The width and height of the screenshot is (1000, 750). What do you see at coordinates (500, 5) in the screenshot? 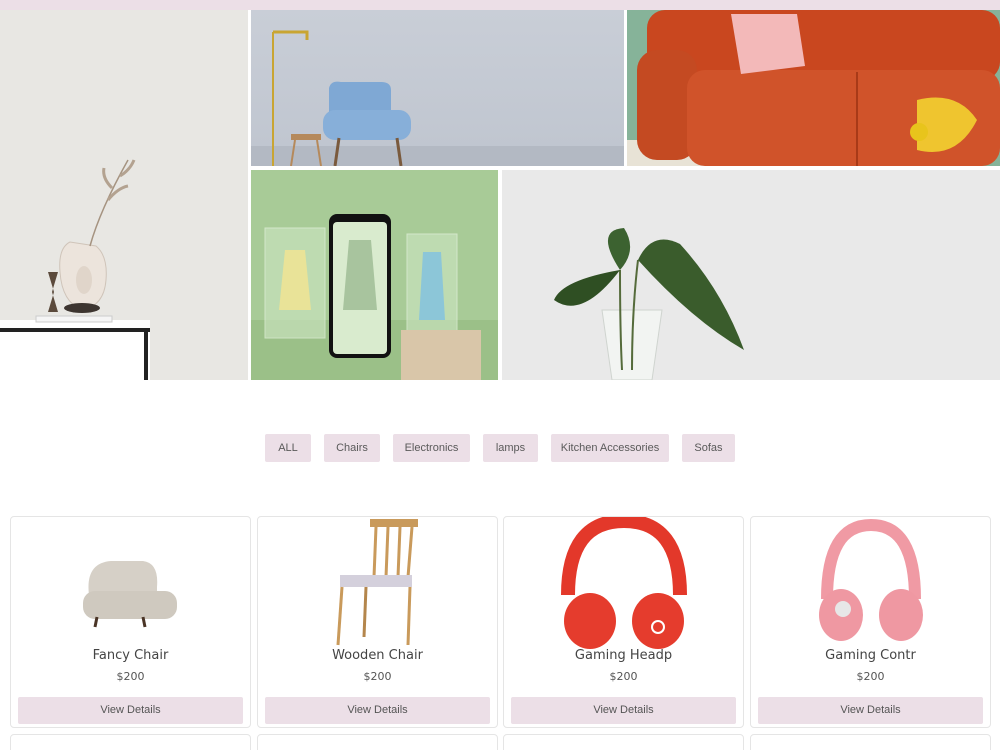
I see `top-bar` at bounding box center [500, 5].